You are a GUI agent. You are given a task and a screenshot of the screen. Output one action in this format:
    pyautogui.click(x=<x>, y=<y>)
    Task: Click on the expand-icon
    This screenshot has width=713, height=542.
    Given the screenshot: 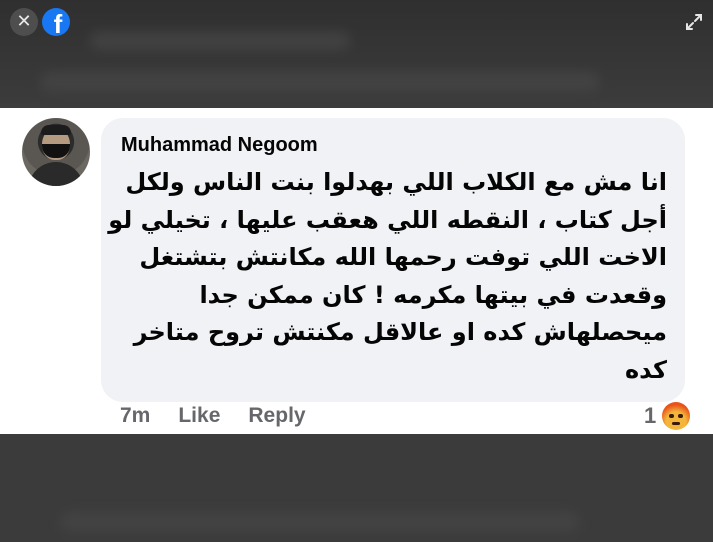 What is the action you would take?
    pyautogui.click(x=694, y=22)
    